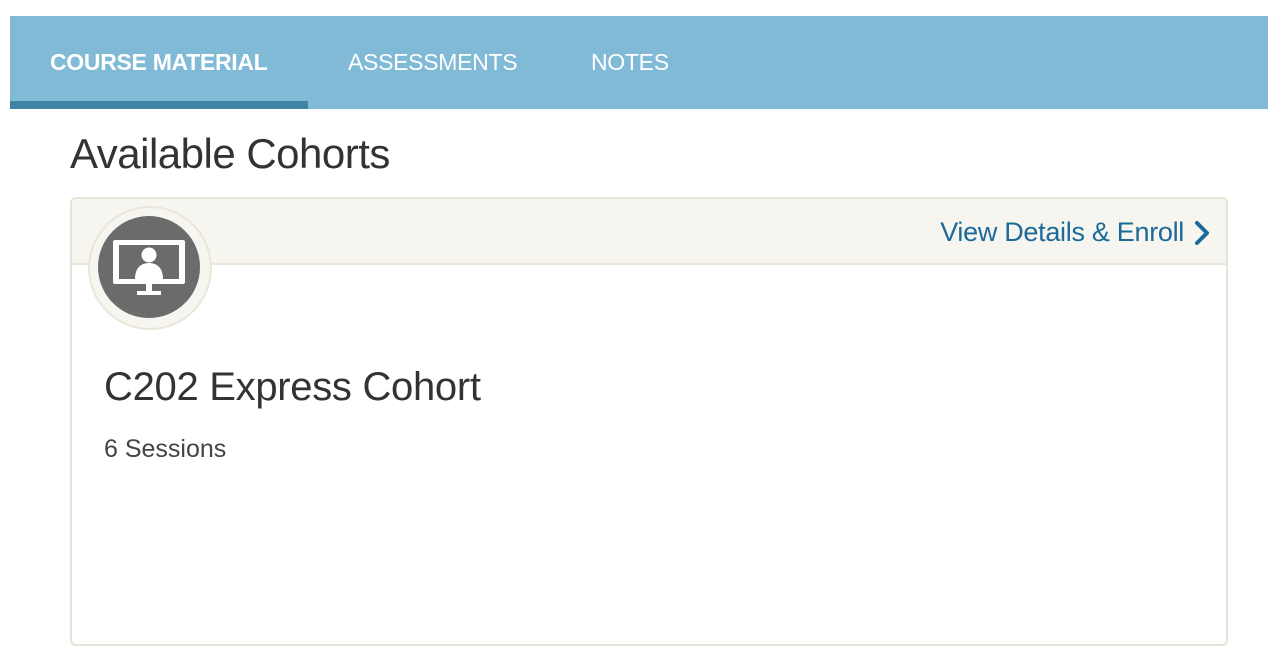  I want to click on enroll-link-label: View Details & Enroll, so click(1062, 232).